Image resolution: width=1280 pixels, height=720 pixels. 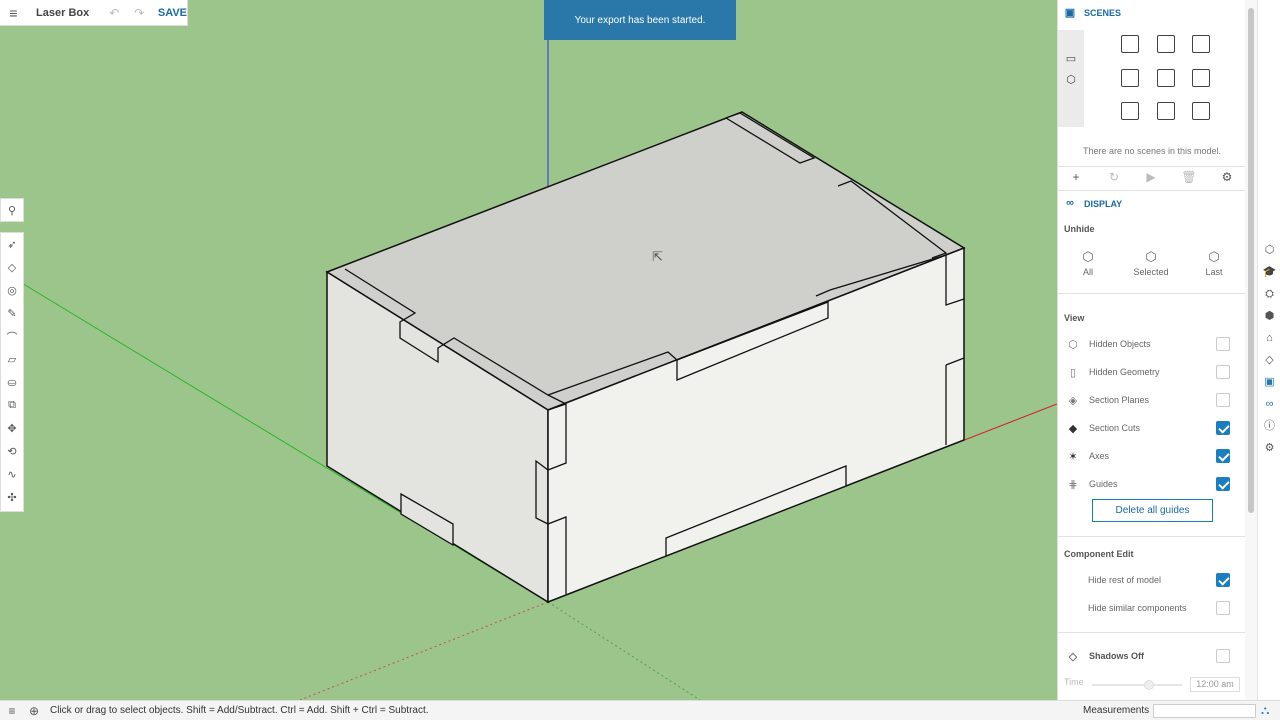 I want to click on iso-view-icon, so click(x=1130, y=44).